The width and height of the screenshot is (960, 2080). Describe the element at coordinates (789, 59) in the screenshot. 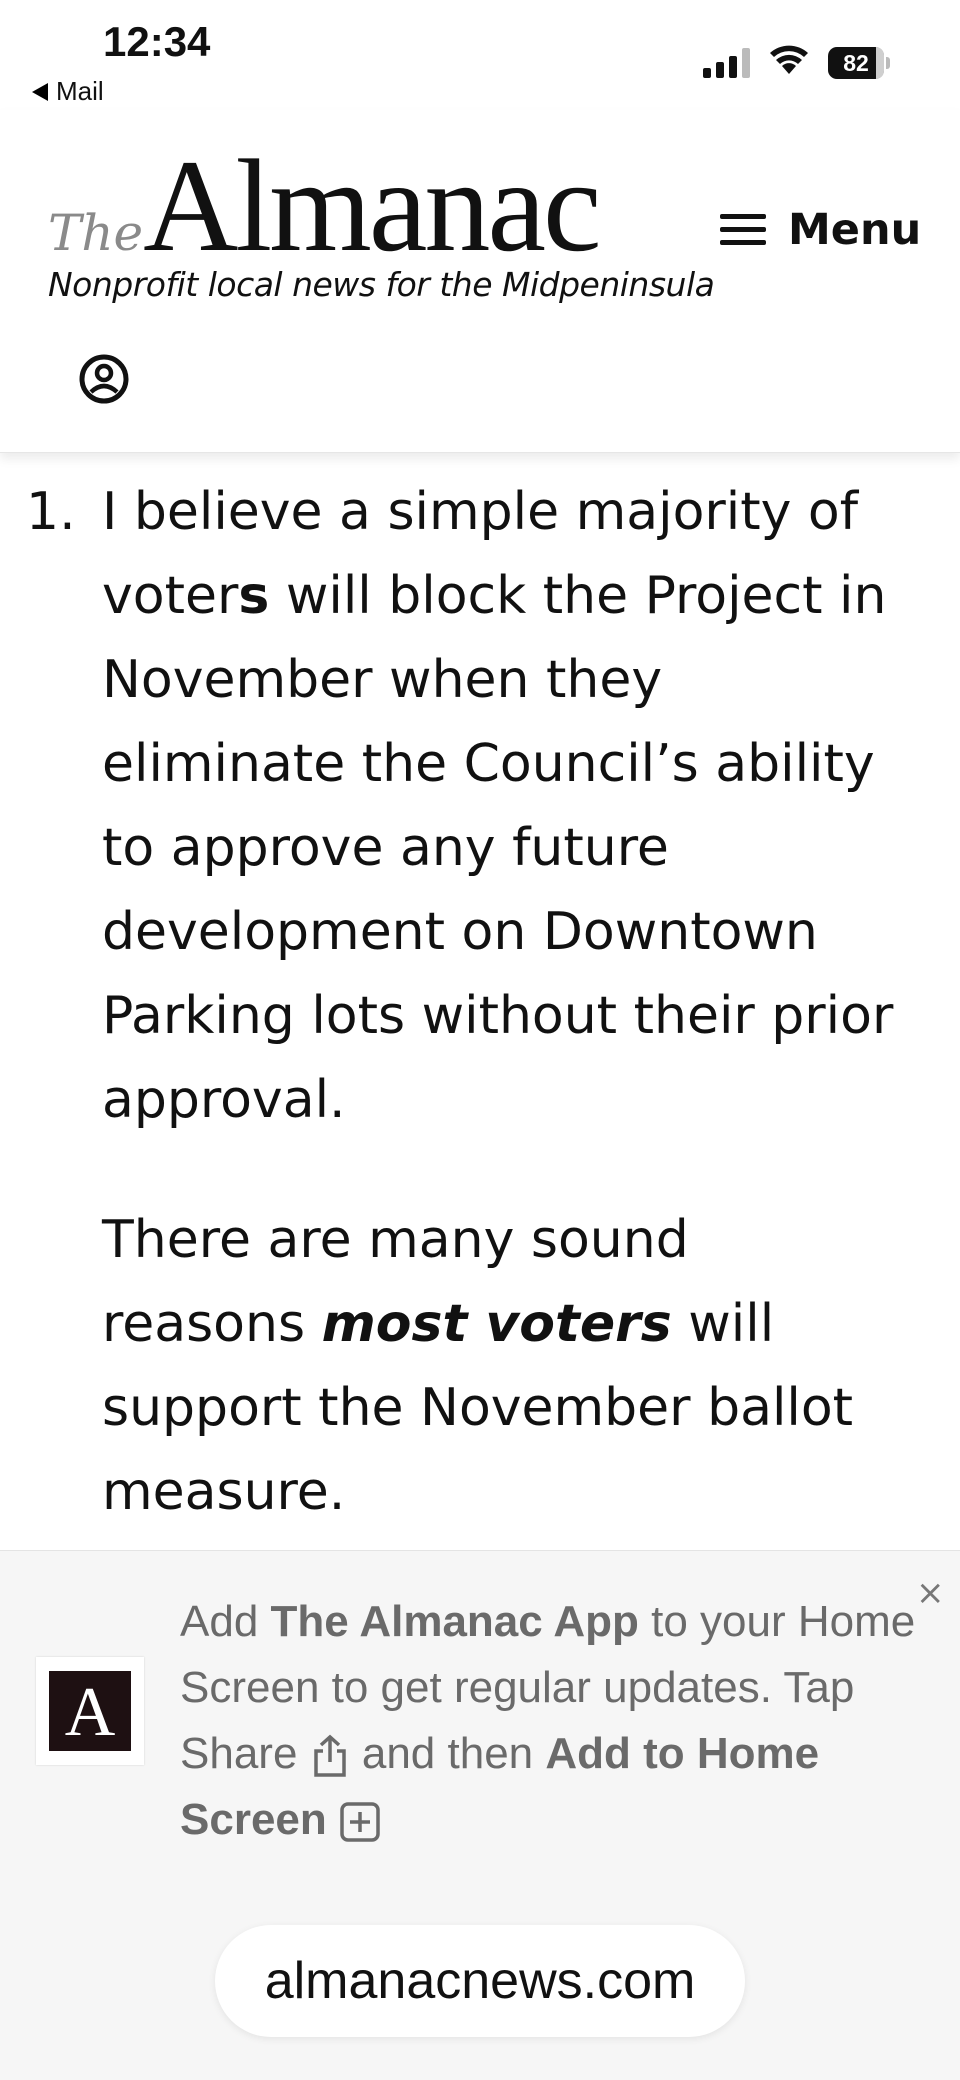

I see `wifi-icon` at that location.